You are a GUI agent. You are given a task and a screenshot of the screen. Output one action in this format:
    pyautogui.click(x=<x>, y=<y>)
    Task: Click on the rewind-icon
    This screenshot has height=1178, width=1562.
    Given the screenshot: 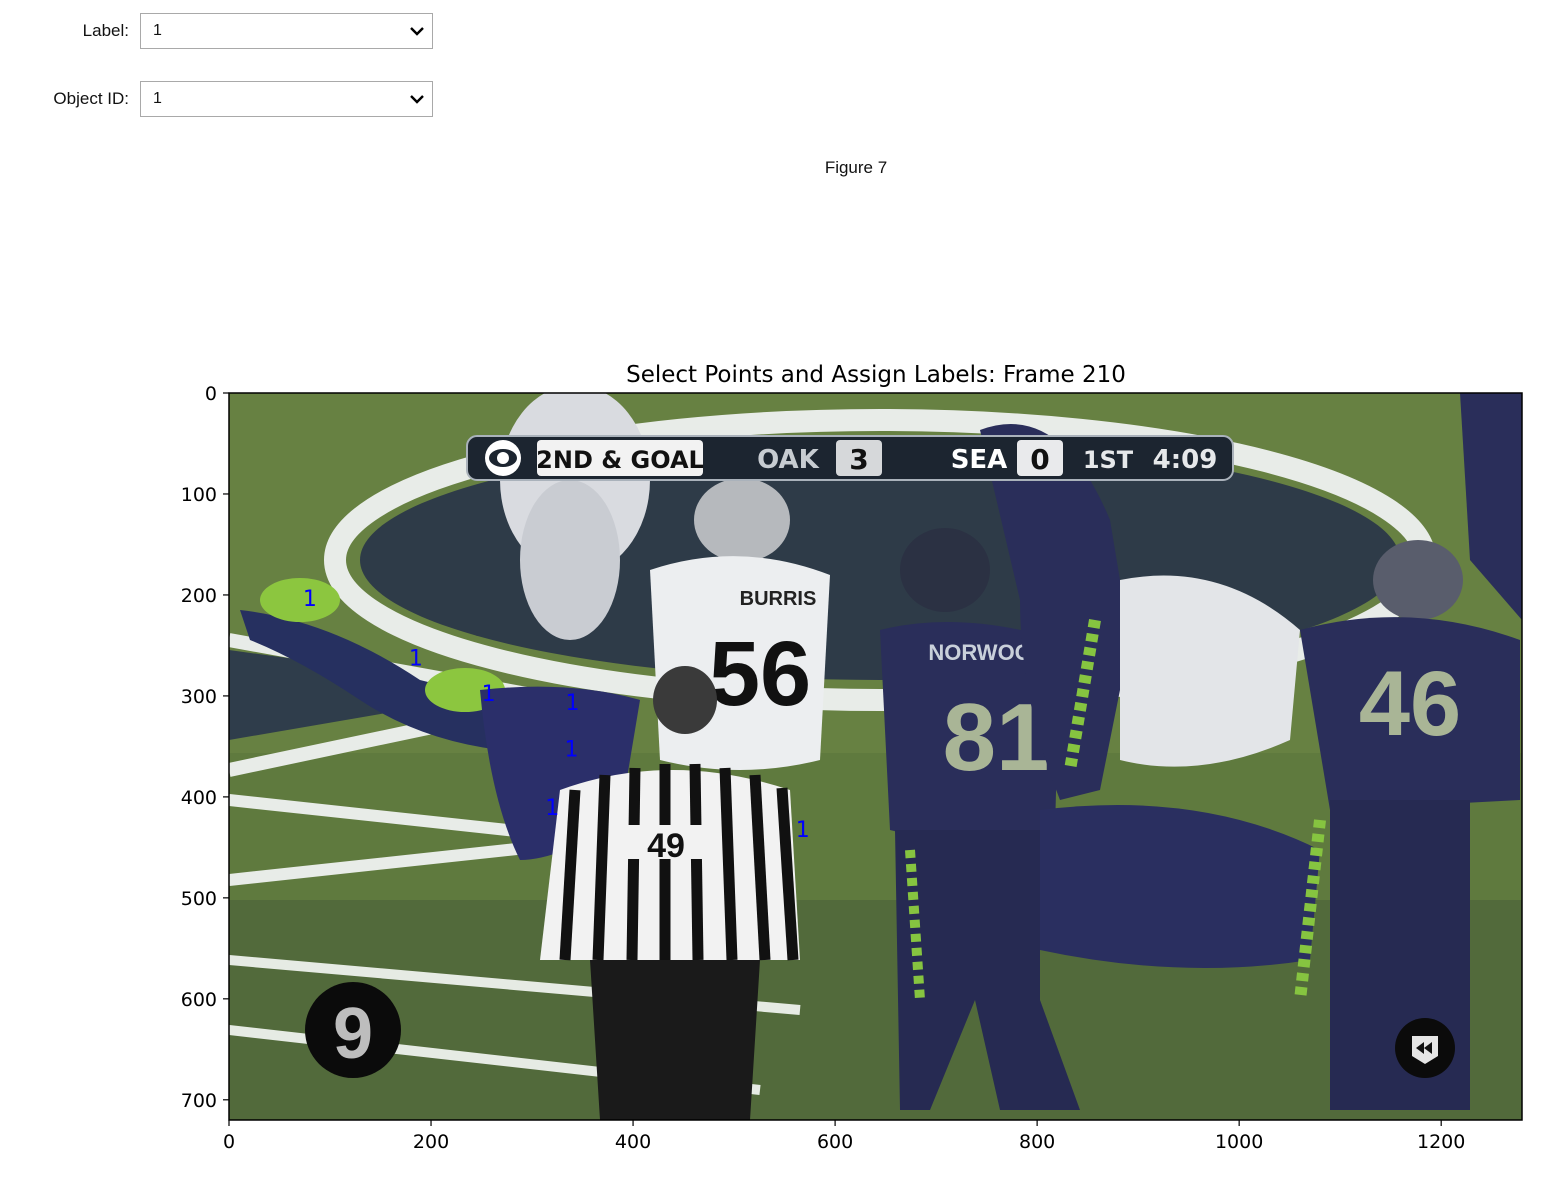 What is the action you would take?
    pyautogui.click(x=1425, y=1048)
    